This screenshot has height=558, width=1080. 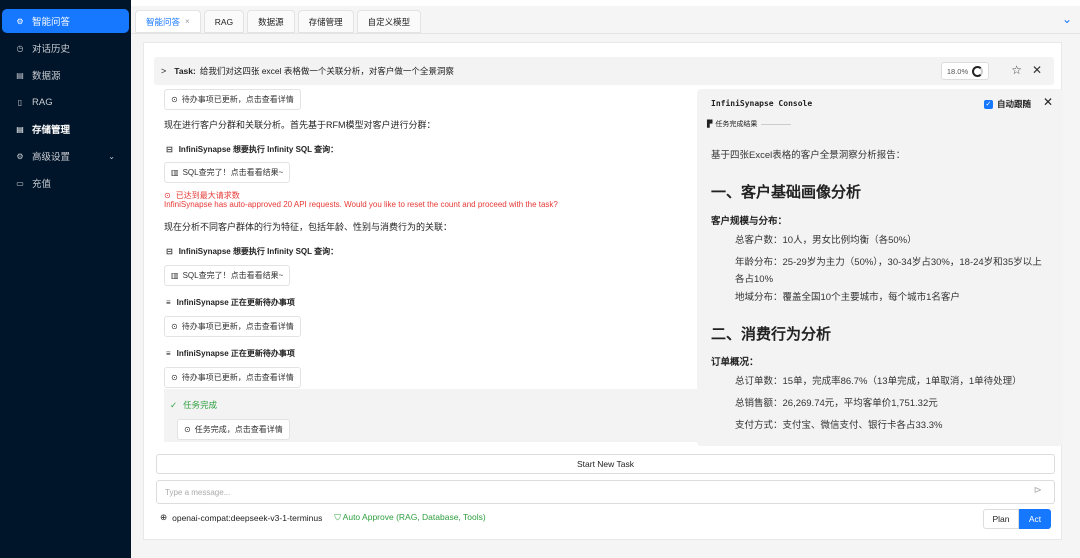 What do you see at coordinates (167, 195) in the screenshot?
I see `warning-icon: ⊙` at bounding box center [167, 195].